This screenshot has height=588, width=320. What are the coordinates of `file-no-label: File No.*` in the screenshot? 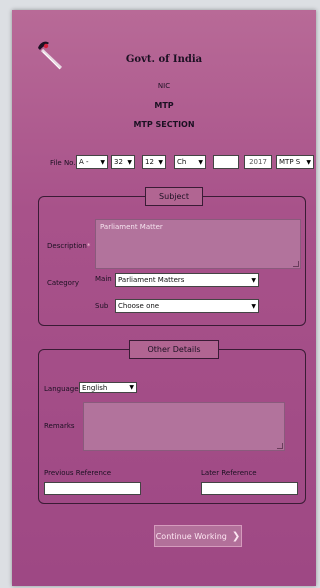 It's located at (64, 163).